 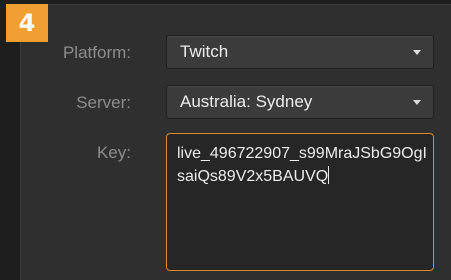 I want to click on server-label: Server:, so click(x=103, y=102).